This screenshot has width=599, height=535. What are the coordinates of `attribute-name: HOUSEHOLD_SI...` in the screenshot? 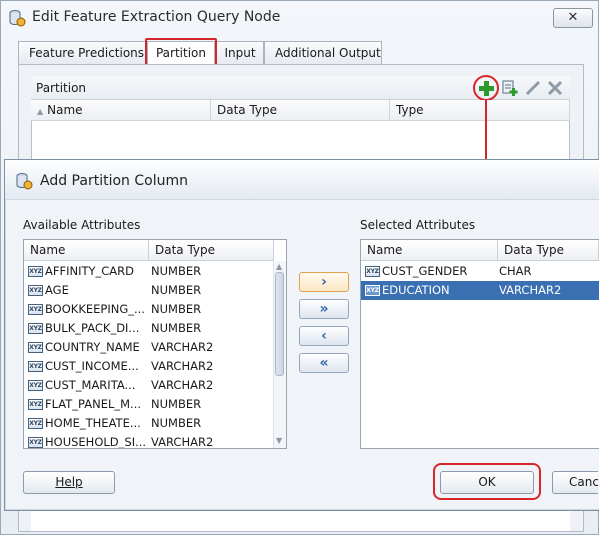 It's located at (95, 441).